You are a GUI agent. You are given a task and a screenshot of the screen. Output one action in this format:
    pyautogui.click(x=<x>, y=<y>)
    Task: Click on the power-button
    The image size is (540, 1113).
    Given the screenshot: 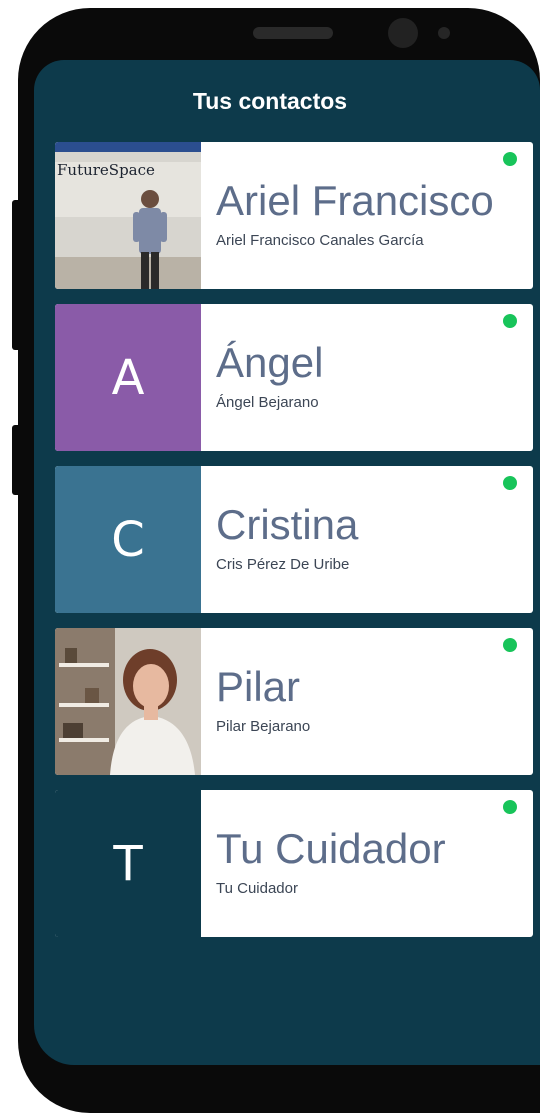 What is the action you would take?
    pyautogui.click(x=17, y=460)
    